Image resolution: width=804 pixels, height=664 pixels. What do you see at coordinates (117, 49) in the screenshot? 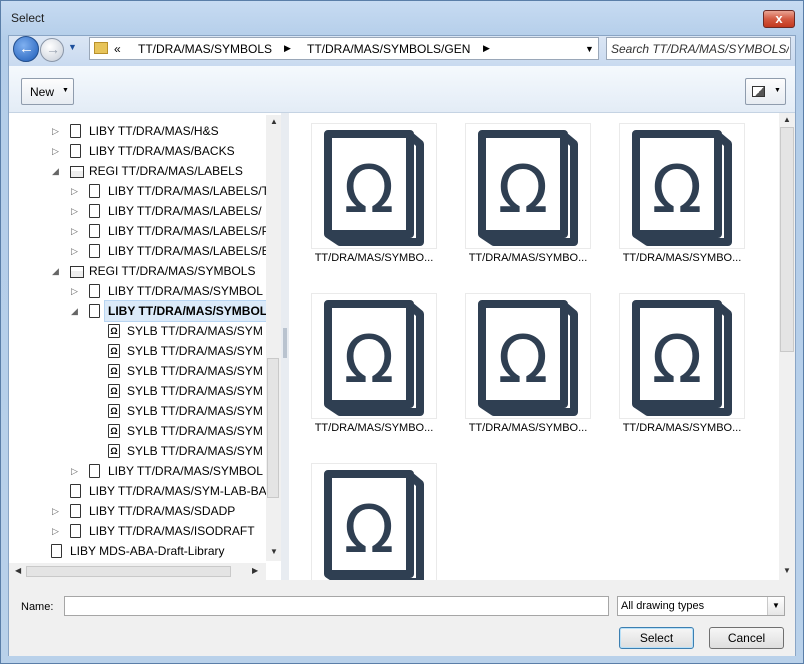
I see `breadcrumb-overflow: «` at bounding box center [117, 49].